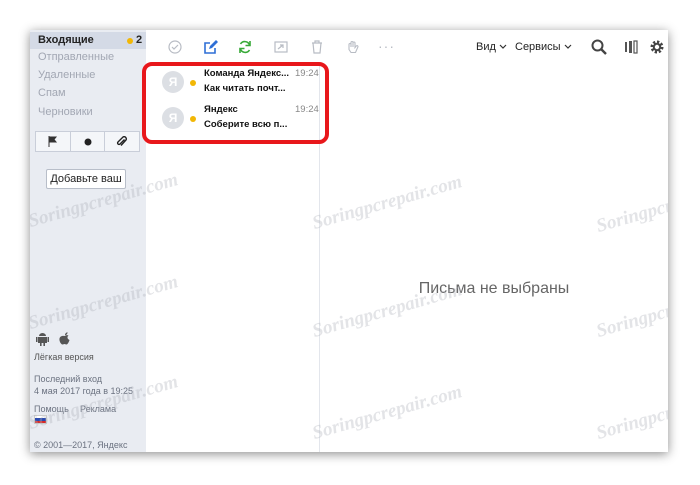  I want to click on refresh-icon, so click(245, 47).